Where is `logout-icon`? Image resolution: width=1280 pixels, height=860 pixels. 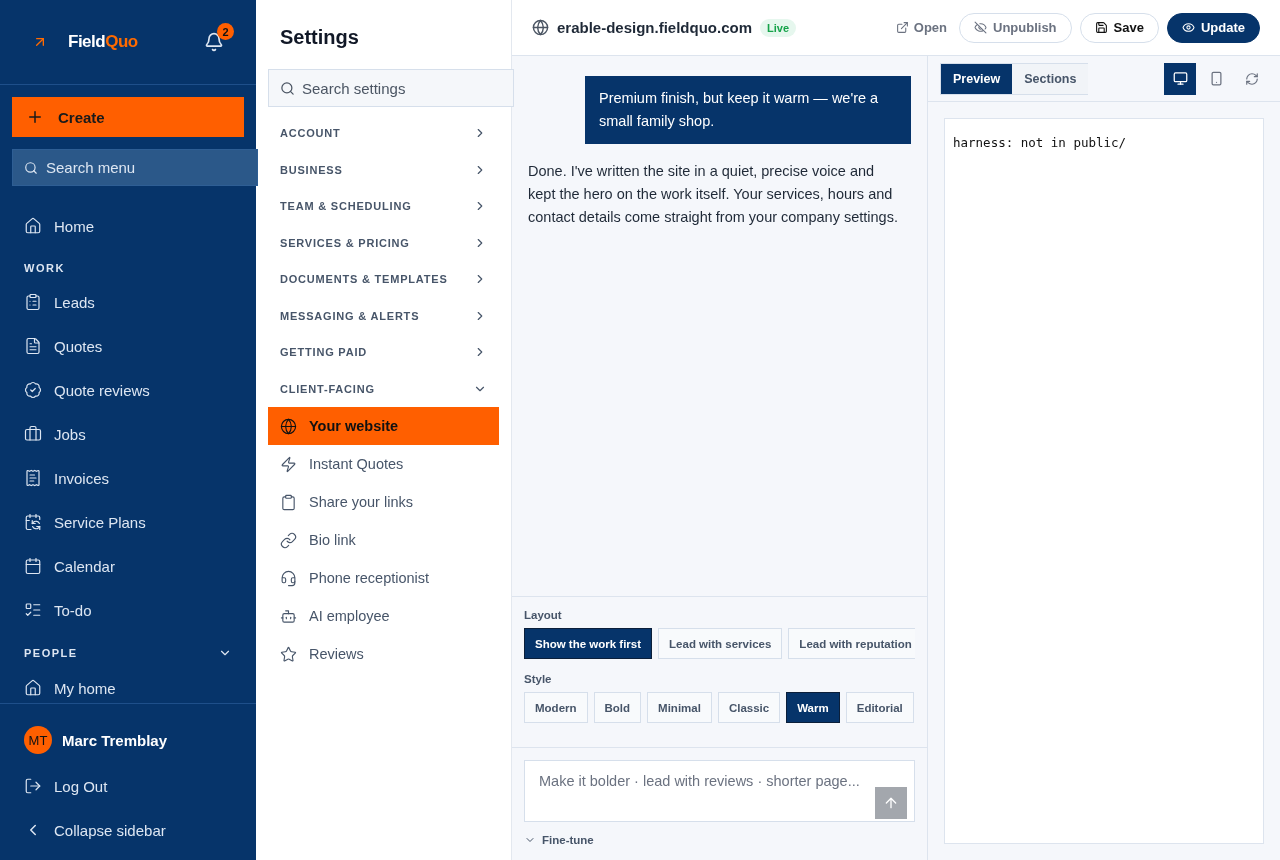 logout-icon is located at coordinates (33, 786).